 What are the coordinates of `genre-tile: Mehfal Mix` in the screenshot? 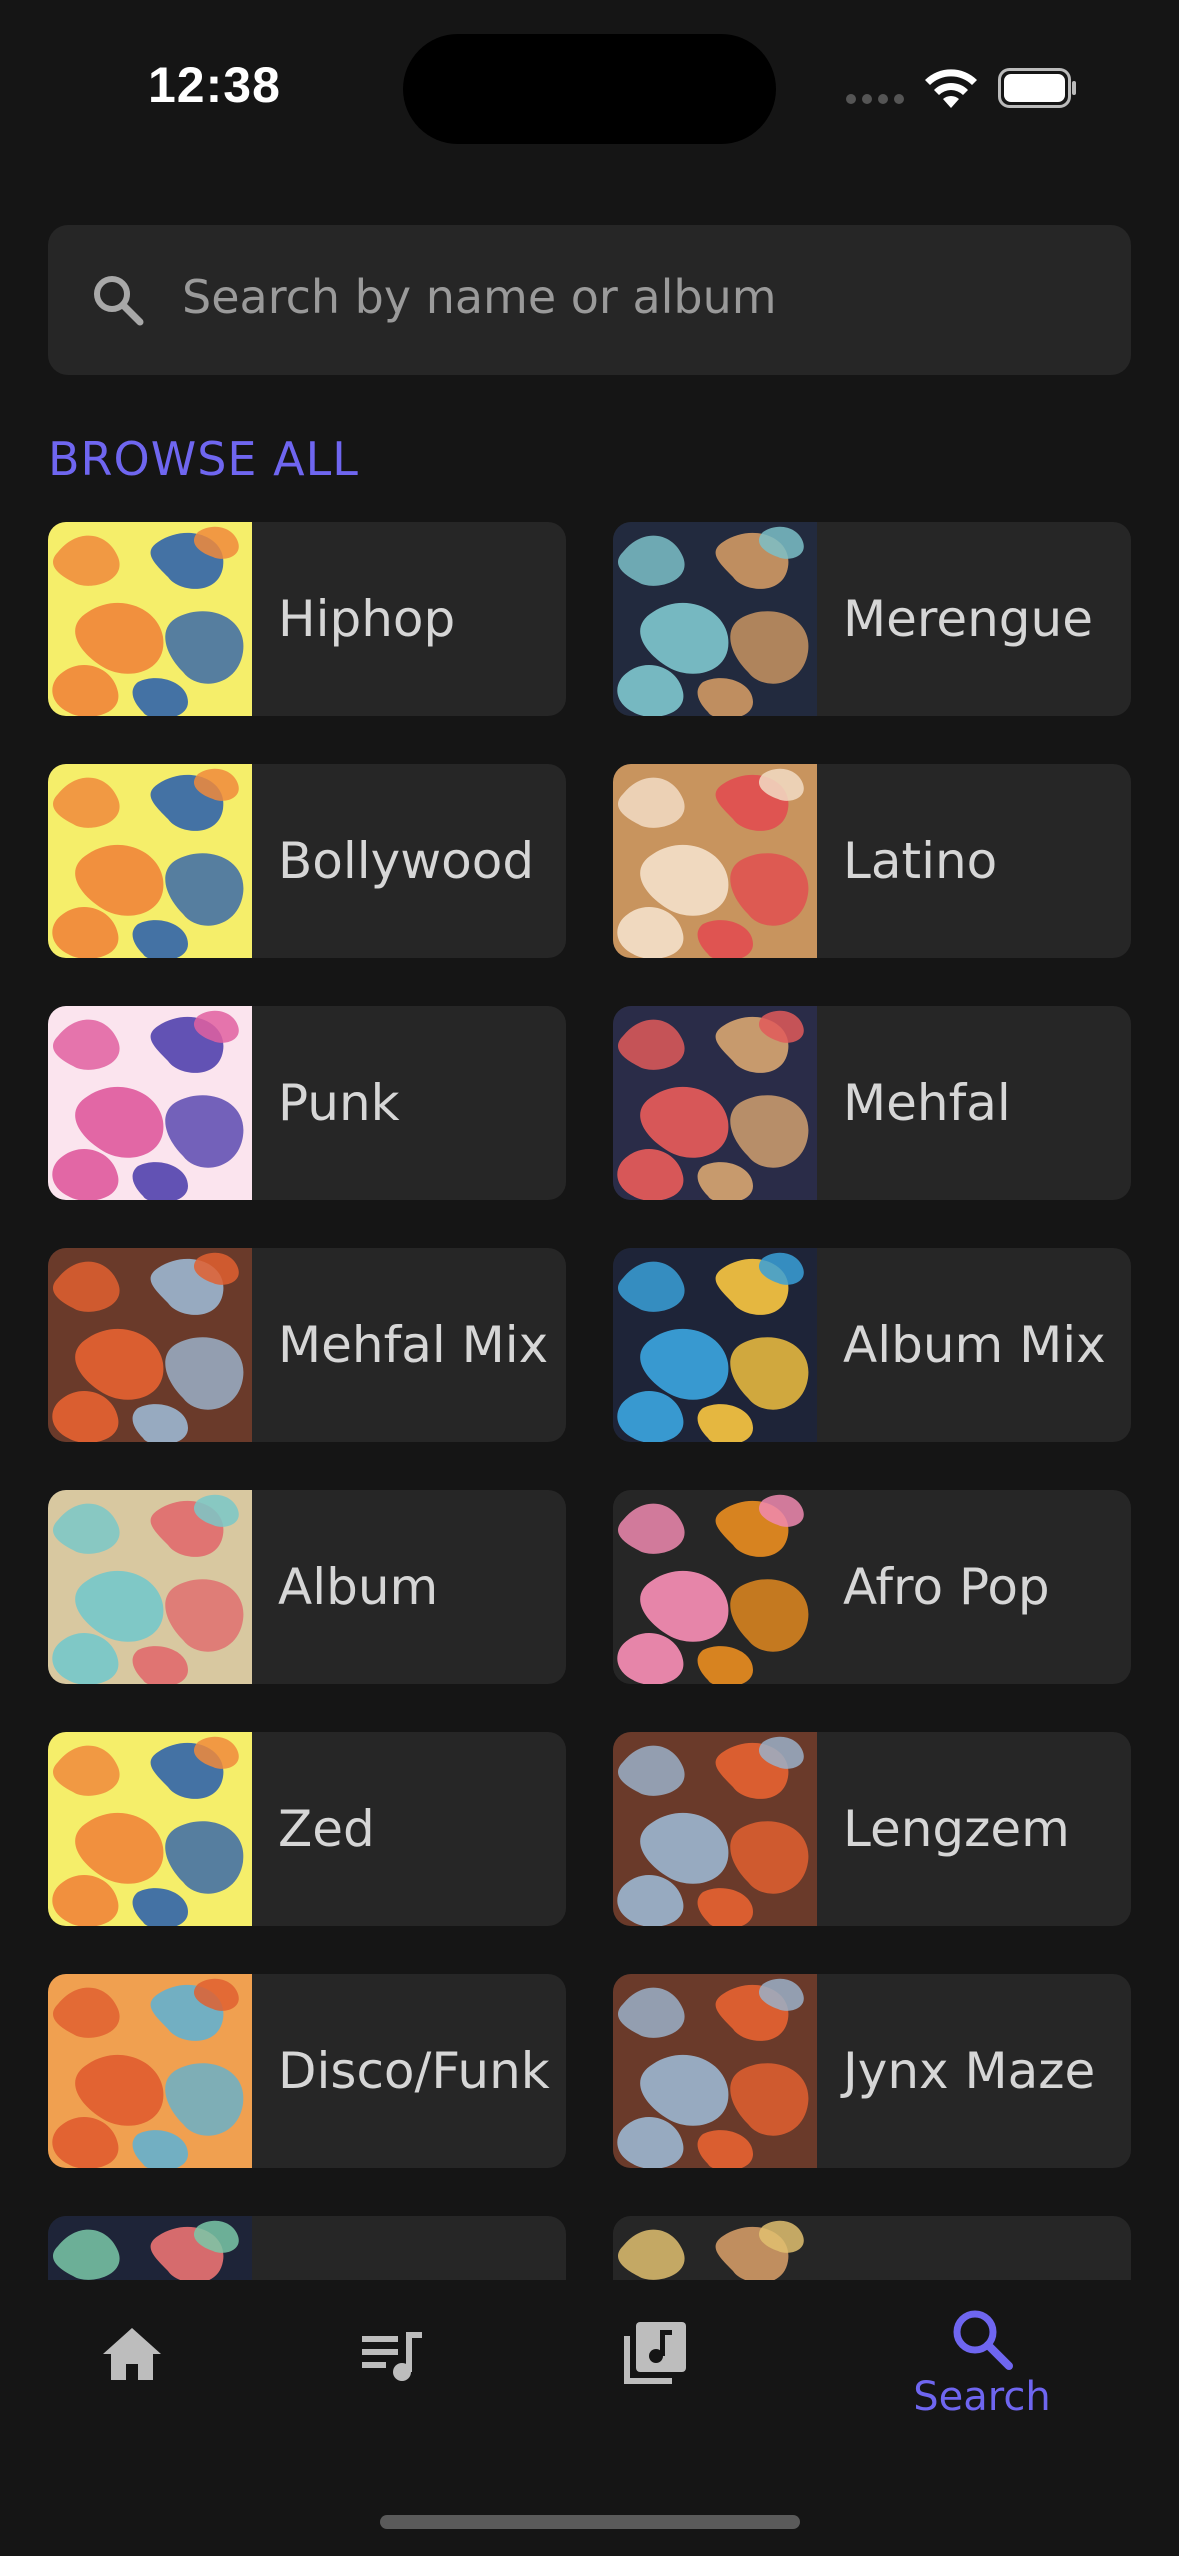 It's located at (307, 1345).